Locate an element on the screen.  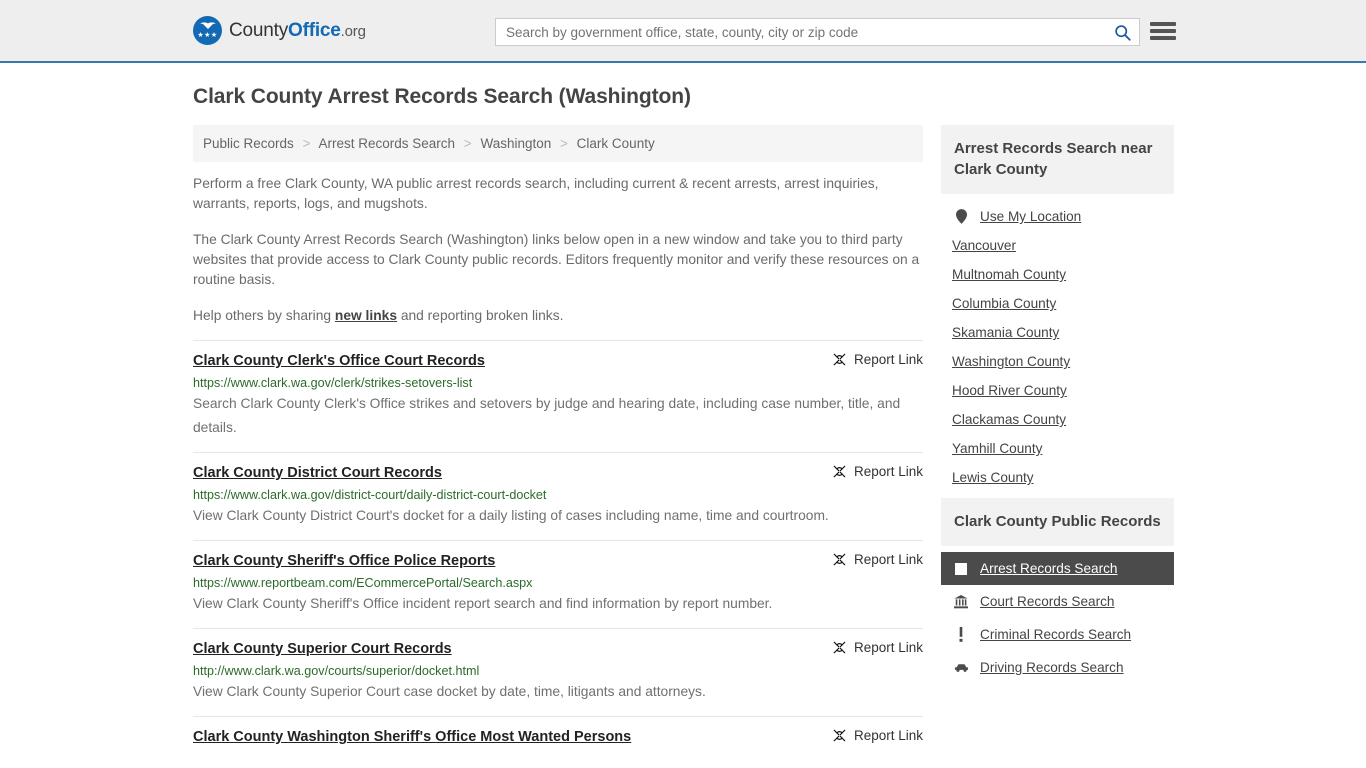
sidebar-nearby-link: Hood River County is located at coordinates (1057, 390).